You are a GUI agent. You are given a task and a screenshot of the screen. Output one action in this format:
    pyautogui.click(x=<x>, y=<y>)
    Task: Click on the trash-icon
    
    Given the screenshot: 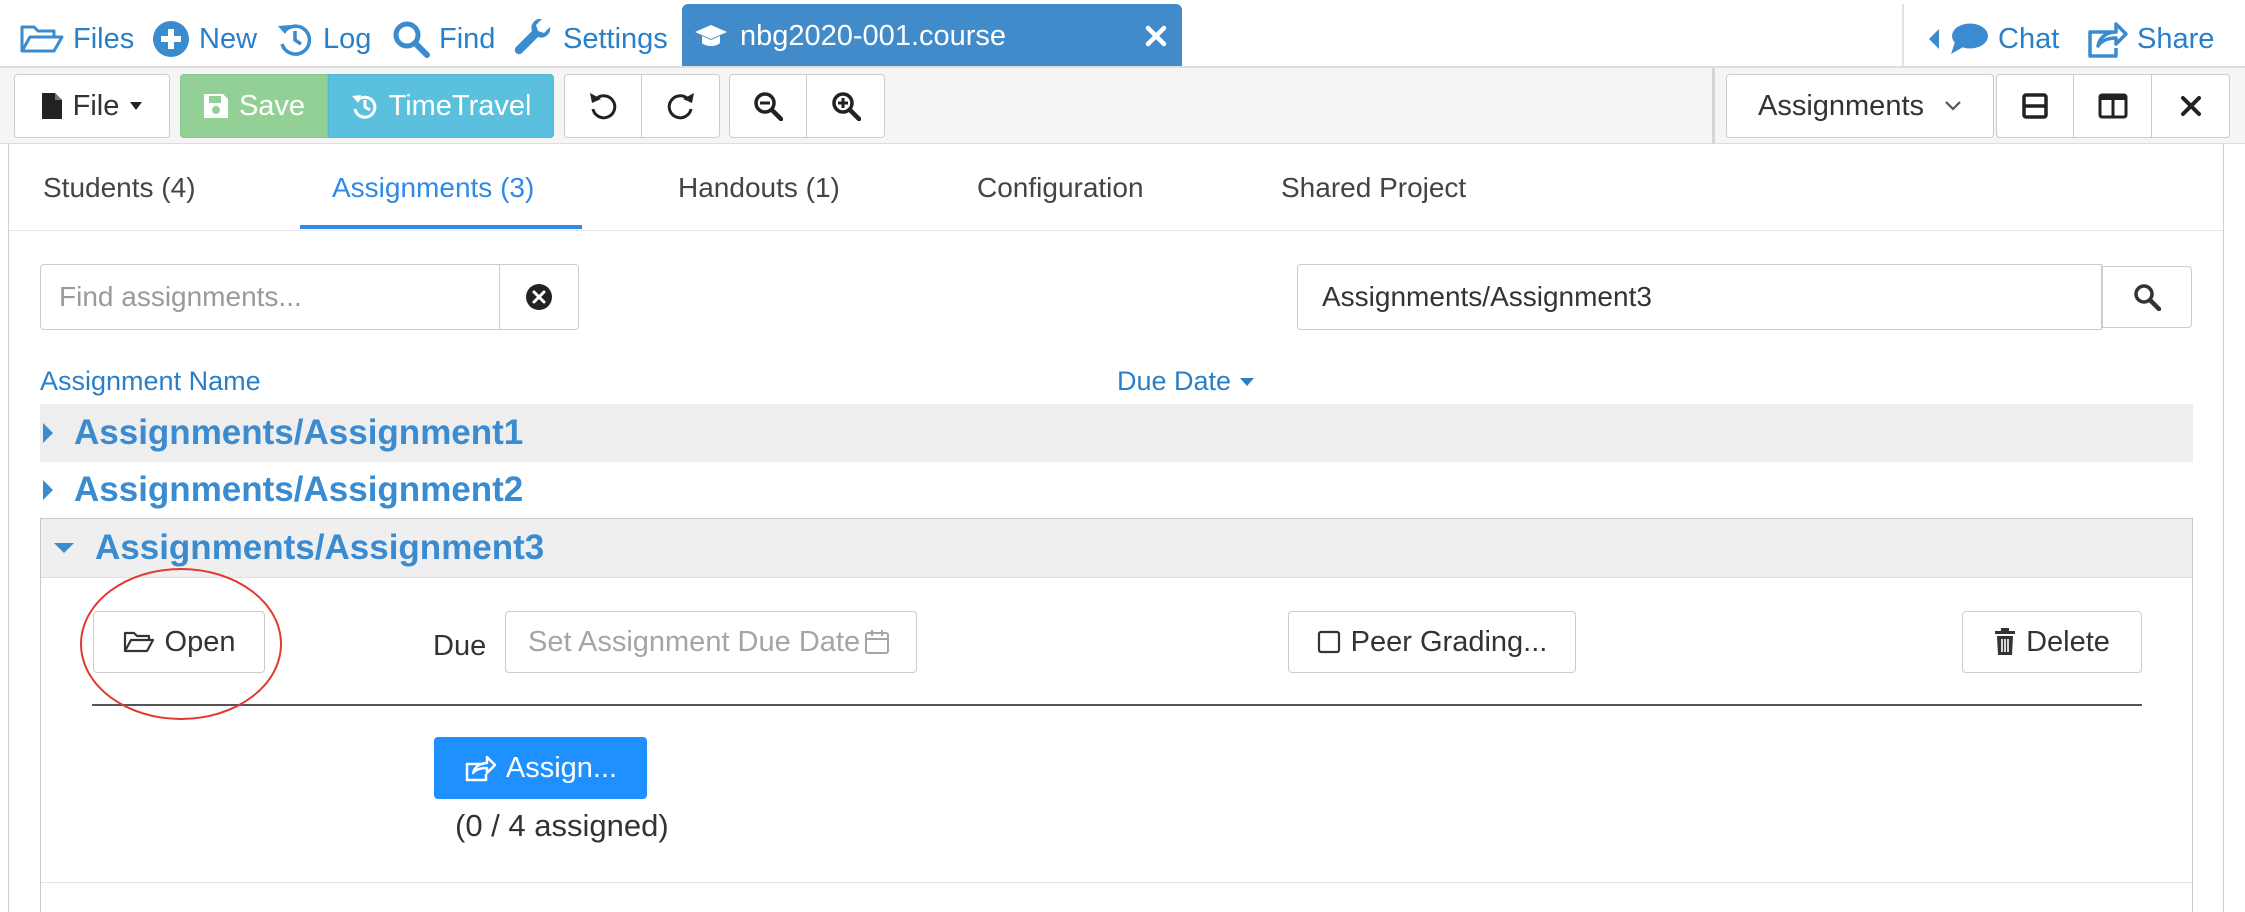 What is the action you would take?
    pyautogui.click(x=2005, y=642)
    